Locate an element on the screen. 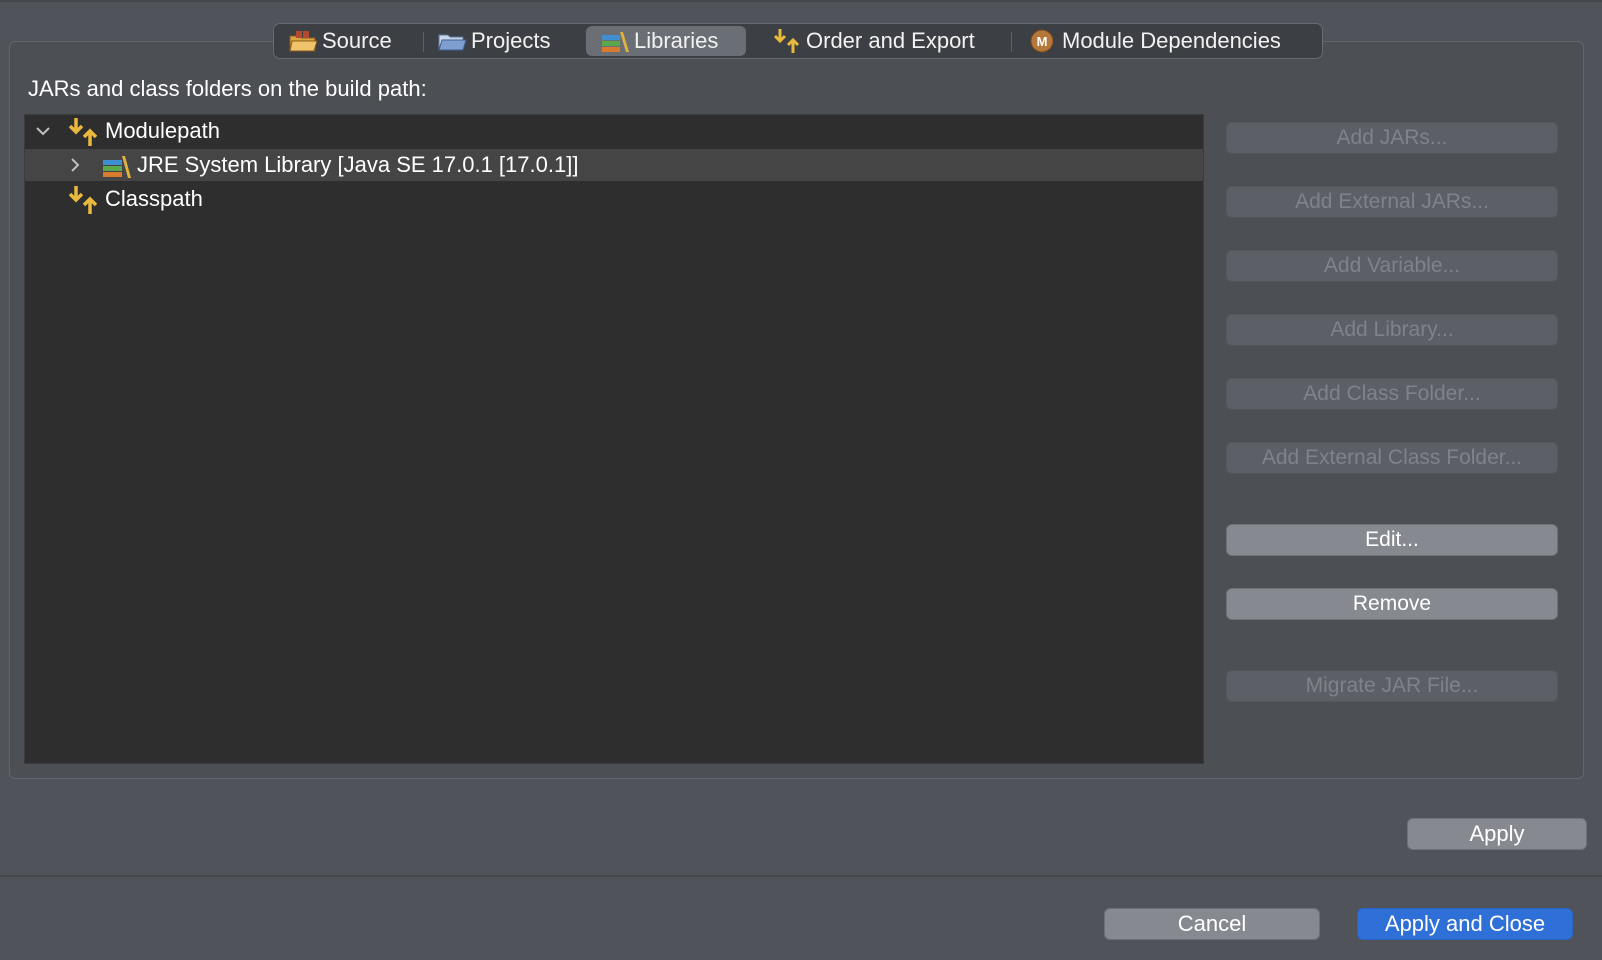 The height and width of the screenshot is (960, 1602). library-icon is located at coordinates (117, 167).